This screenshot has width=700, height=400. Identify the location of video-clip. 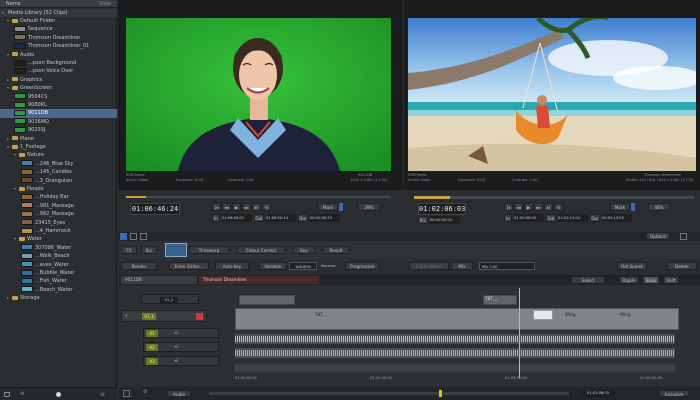
(267, 300).